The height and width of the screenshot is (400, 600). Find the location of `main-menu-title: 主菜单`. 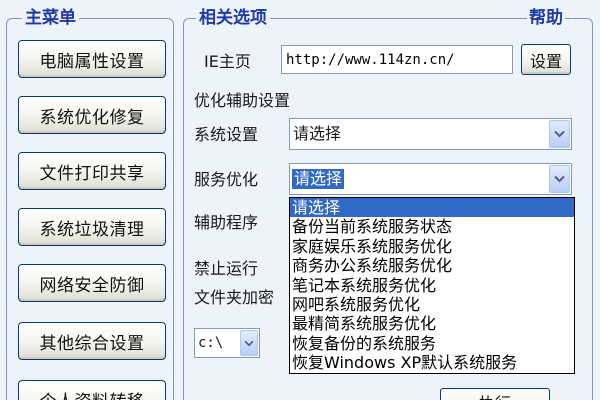

main-menu-title: 主菜单 is located at coordinates (50, 18).